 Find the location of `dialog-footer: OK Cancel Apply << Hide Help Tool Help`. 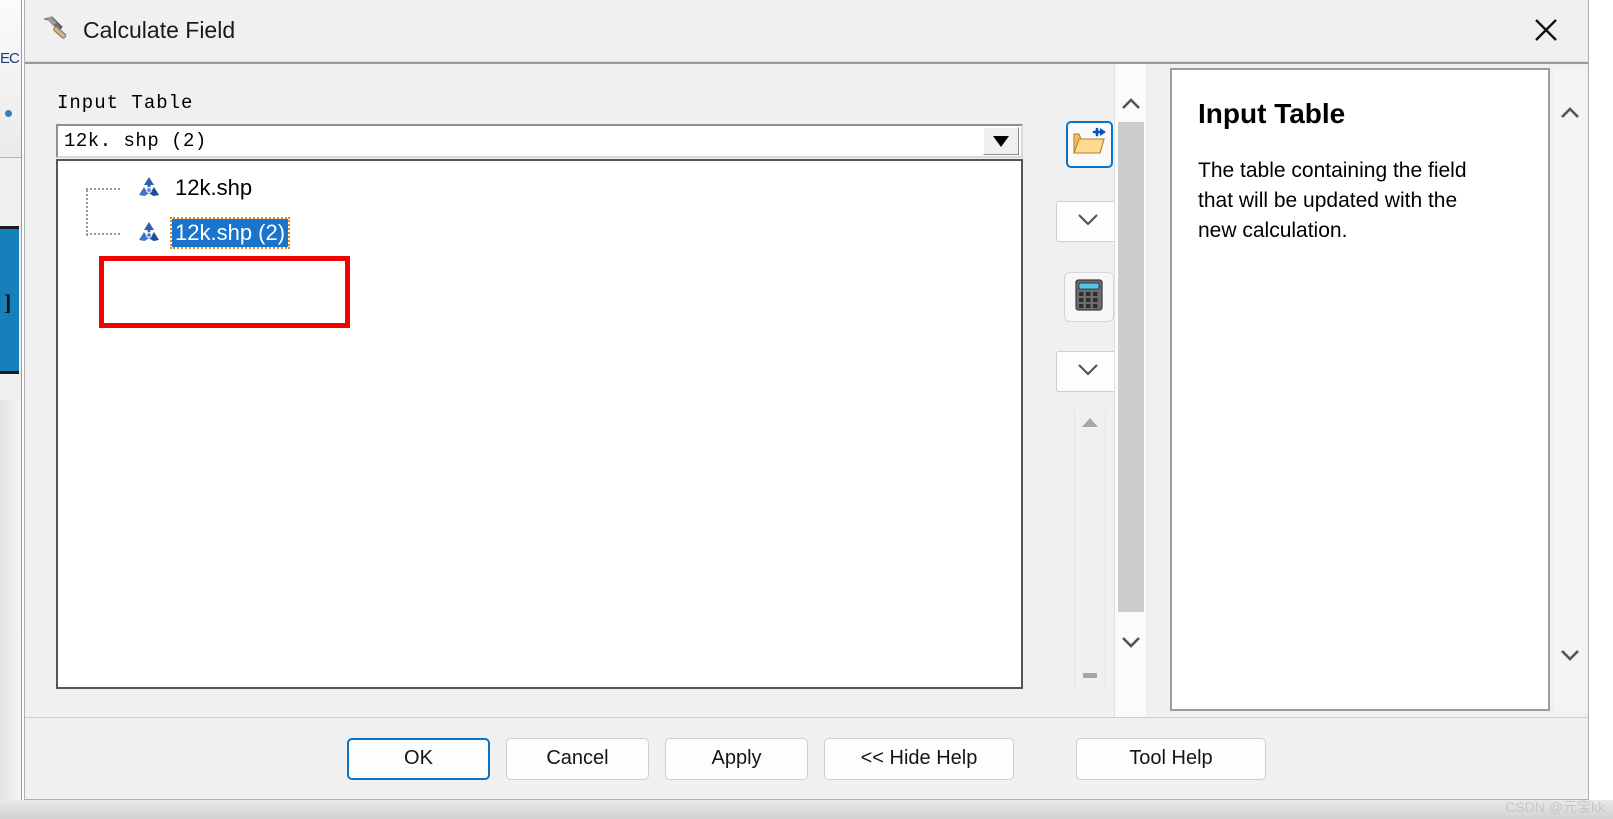

dialog-footer: OK Cancel Apply << Hide Help Tool Help is located at coordinates (806, 758).